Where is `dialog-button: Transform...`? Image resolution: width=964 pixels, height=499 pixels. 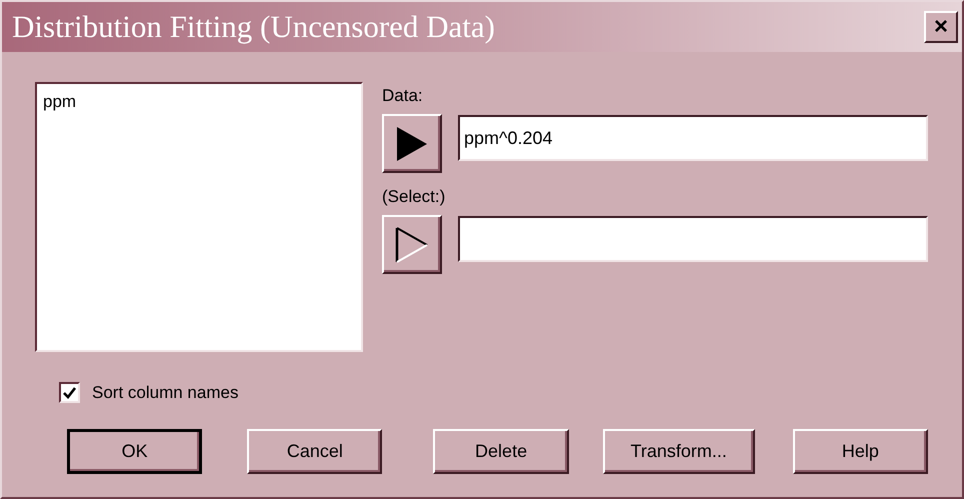
dialog-button: Transform... is located at coordinates (678, 451).